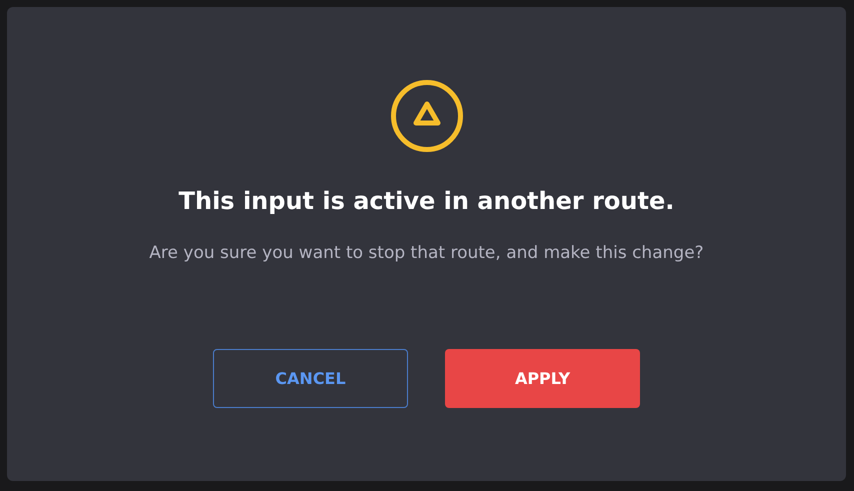 The height and width of the screenshot is (491, 854). What do you see at coordinates (427, 116) in the screenshot?
I see `warning-icon` at bounding box center [427, 116].